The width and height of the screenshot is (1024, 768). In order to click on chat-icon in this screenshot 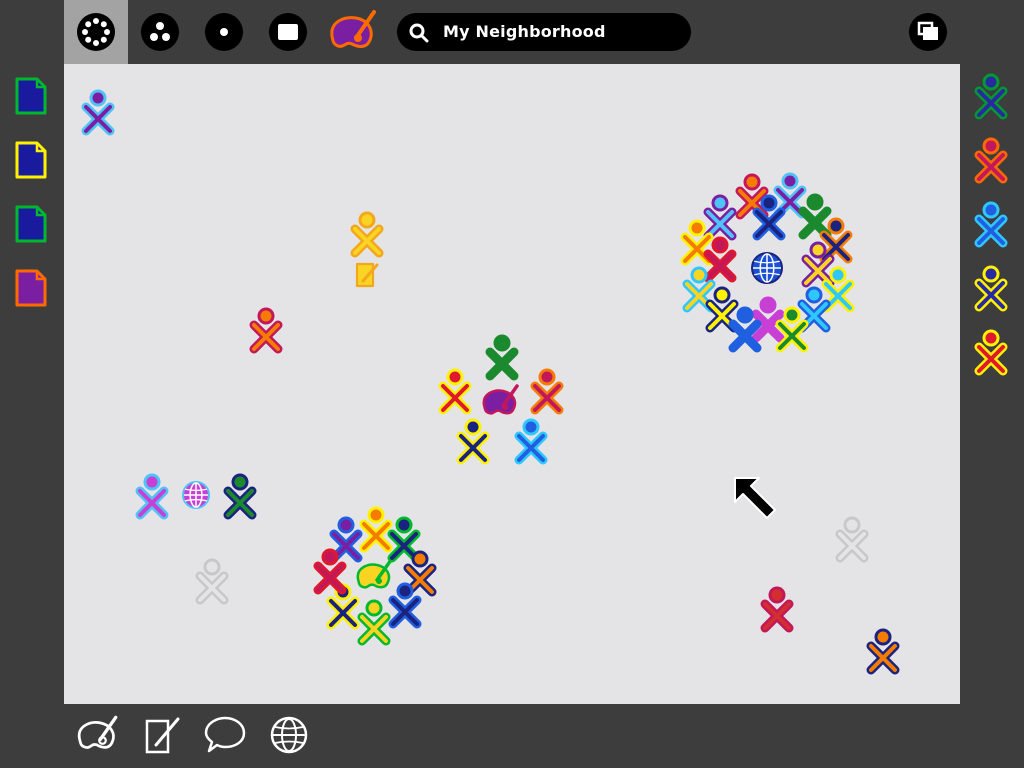, I will do `click(225, 734)`.